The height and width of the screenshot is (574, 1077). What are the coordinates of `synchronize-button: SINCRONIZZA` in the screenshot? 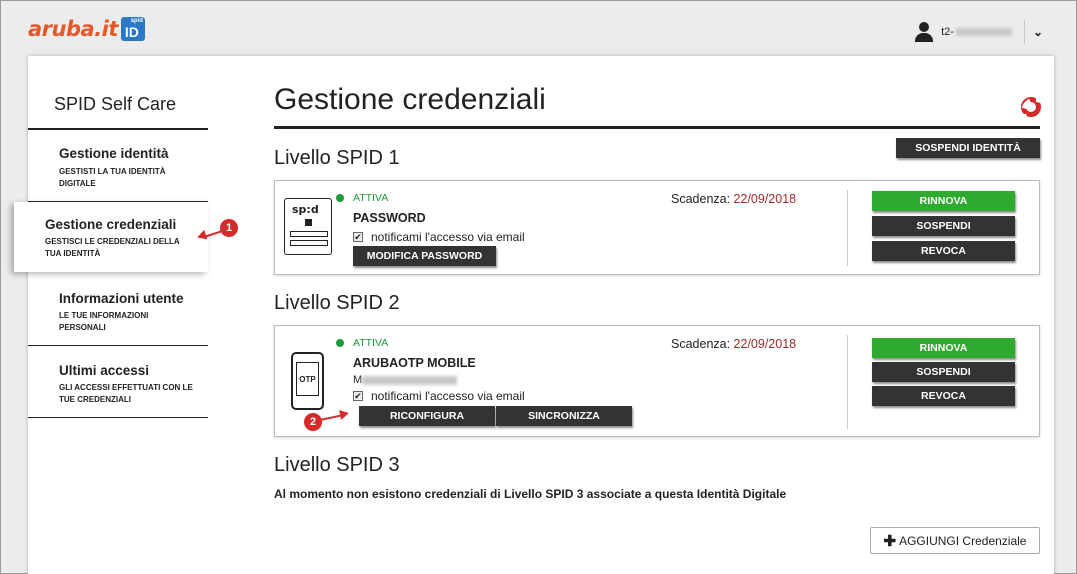 It's located at (564, 416).